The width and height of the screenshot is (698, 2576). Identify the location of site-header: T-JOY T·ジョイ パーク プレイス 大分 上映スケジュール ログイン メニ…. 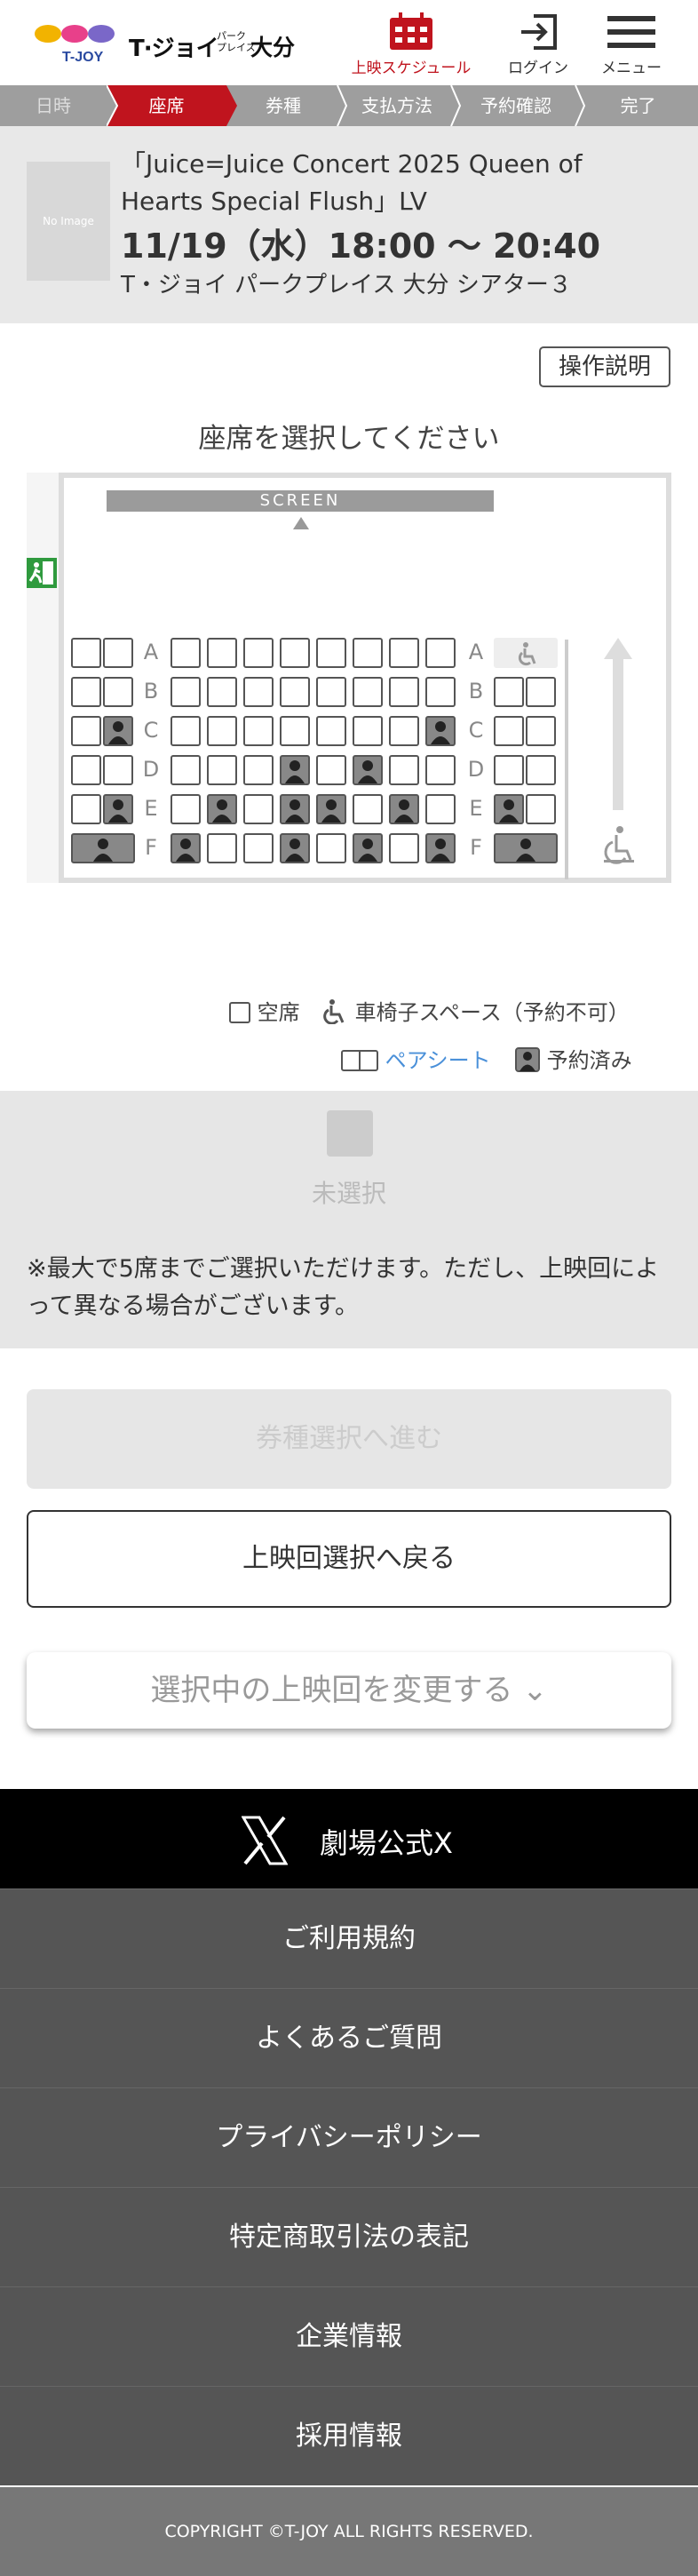
(349, 42).